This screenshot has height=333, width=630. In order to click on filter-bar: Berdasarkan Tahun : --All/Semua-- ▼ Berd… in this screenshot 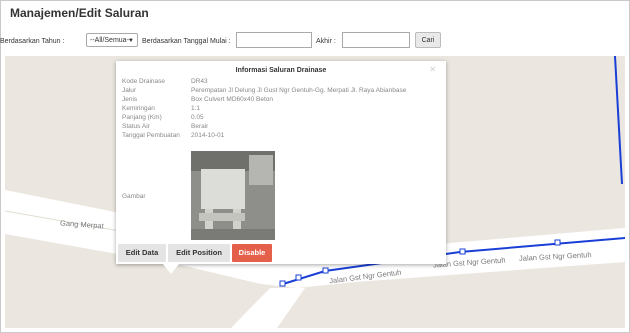, I will do `click(315, 42)`.